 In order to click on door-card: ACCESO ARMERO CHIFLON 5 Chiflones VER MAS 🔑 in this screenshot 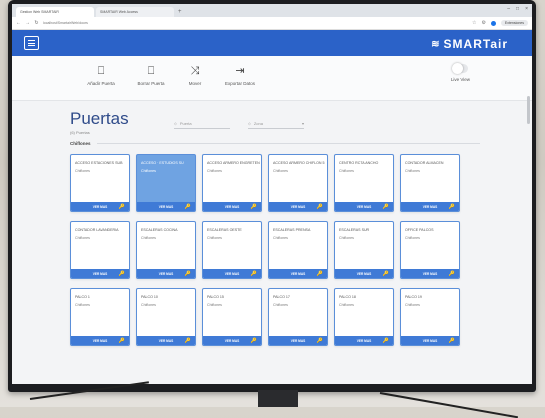, I will do `click(298, 183)`.